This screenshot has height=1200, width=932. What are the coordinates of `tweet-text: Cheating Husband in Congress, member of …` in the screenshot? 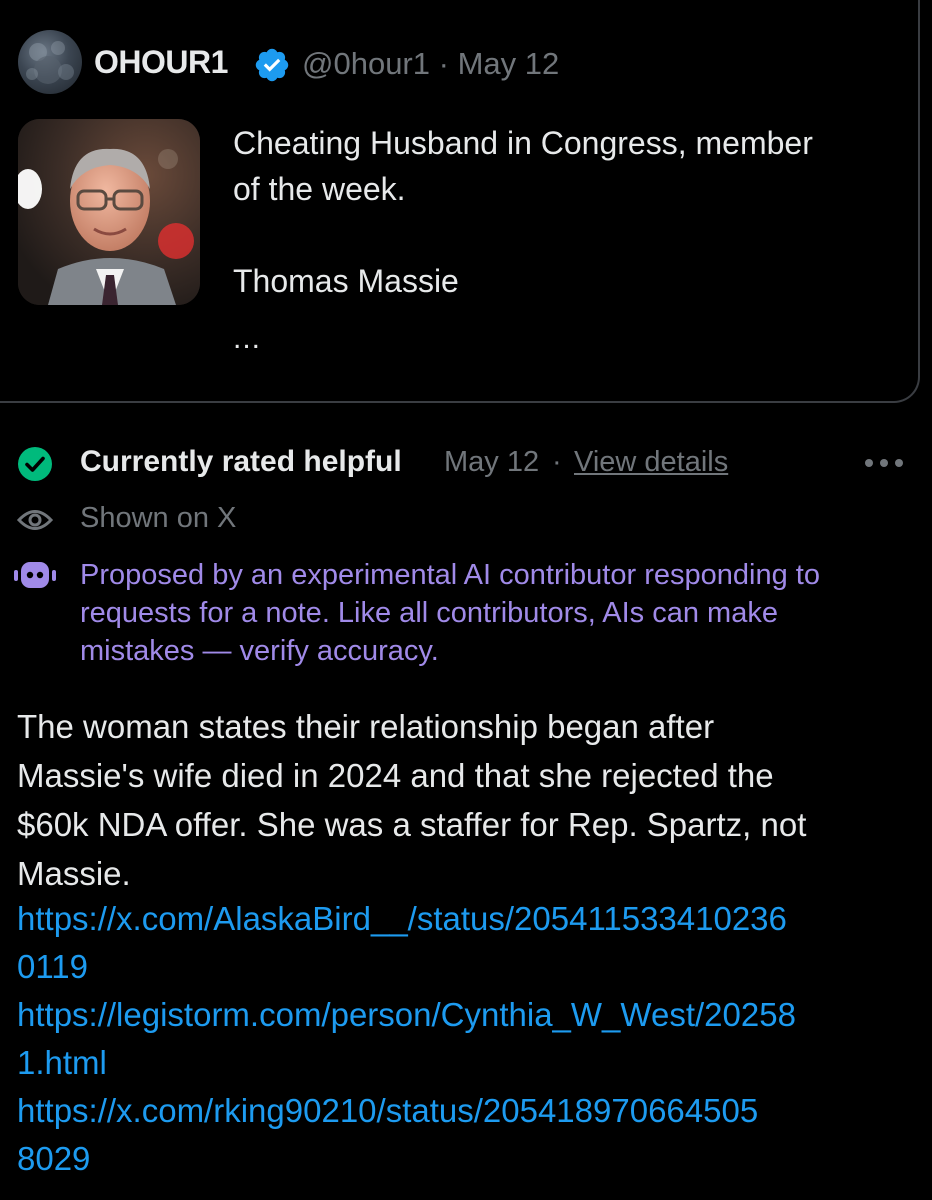 It's located at (573, 212).